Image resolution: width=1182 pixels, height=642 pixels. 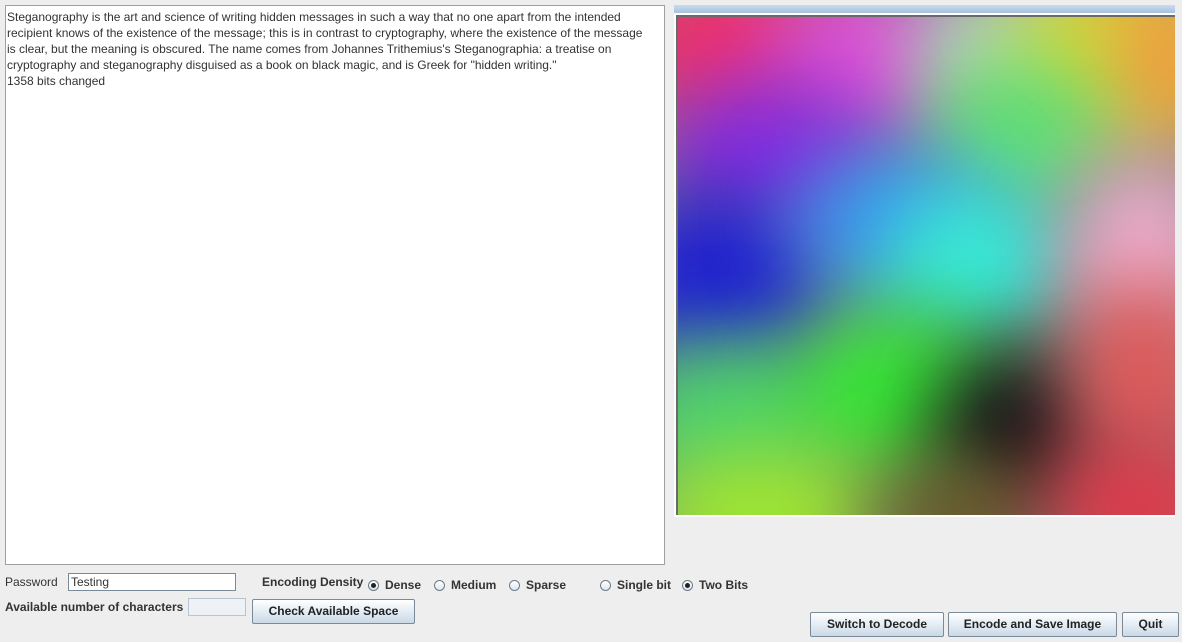 What do you see at coordinates (877, 624) in the screenshot?
I see `switch-to-decode-button: Switch to Decode` at bounding box center [877, 624].